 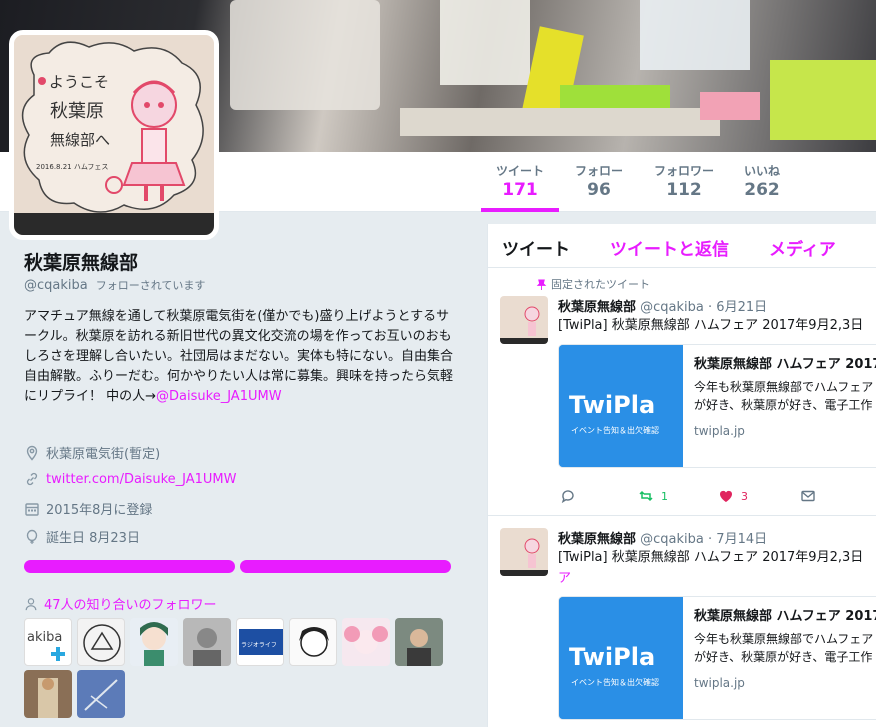 What do you see at coordinates (82, 536) in the screenshot?
I see `profile-birthday: 誕生日 8月23日` at bounding box center [82, 536].